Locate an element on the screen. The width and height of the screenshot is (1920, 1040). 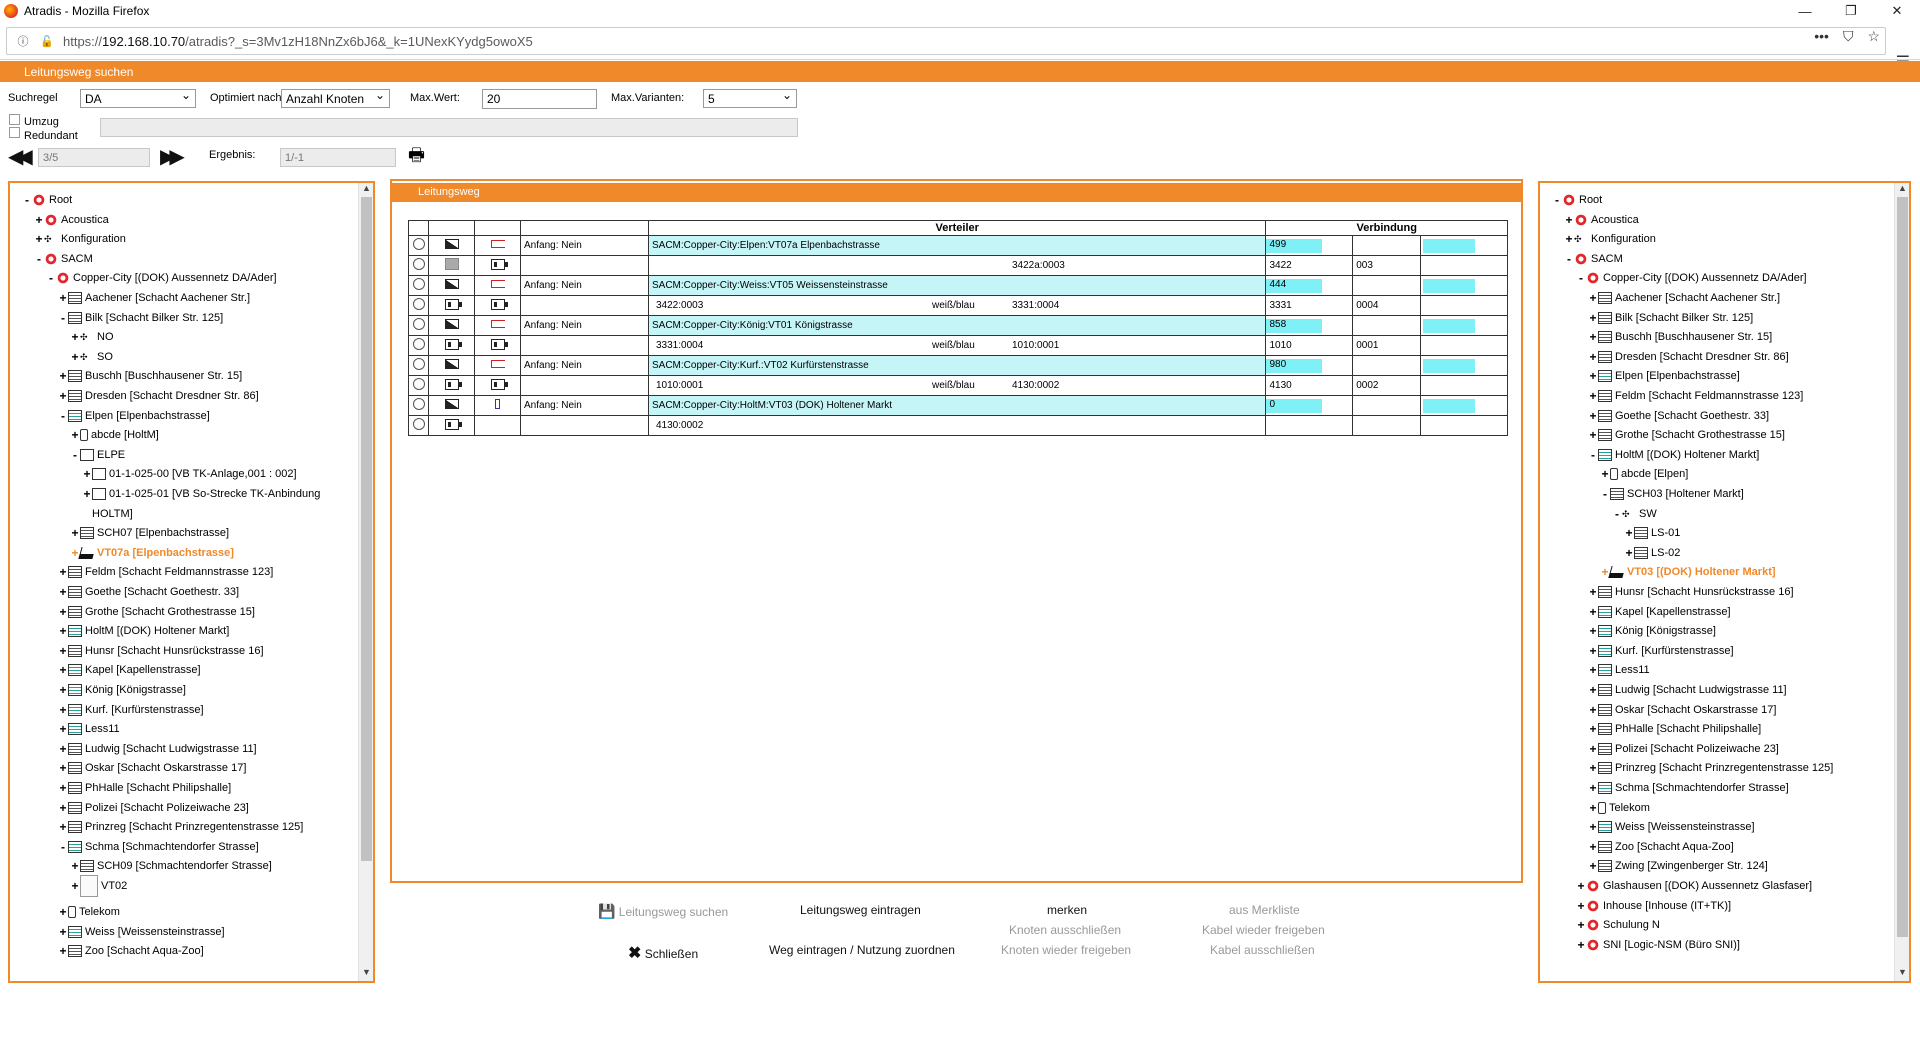
knoten-freigeben-button: Knoten wieder freigeben is located at coordinates (1066, 950).